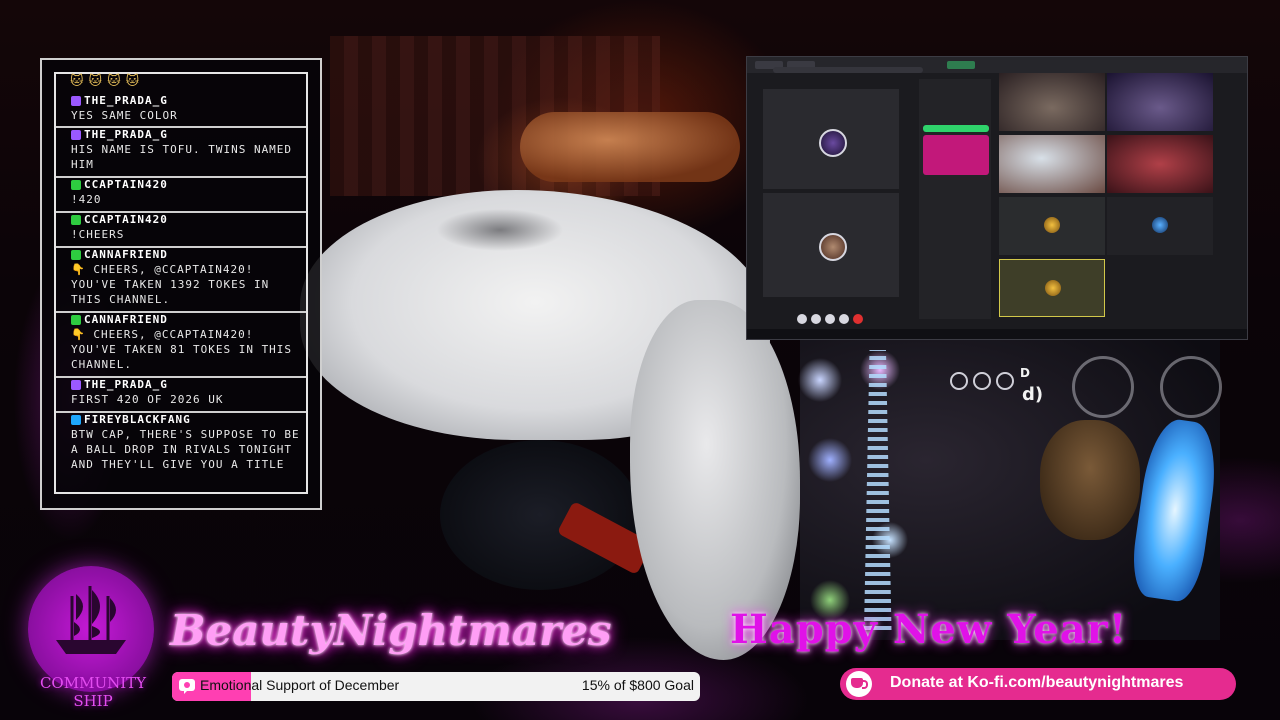 This screenshot has width=1280, height=720. I want to click on text-fragment: D, so click(1025, 373).